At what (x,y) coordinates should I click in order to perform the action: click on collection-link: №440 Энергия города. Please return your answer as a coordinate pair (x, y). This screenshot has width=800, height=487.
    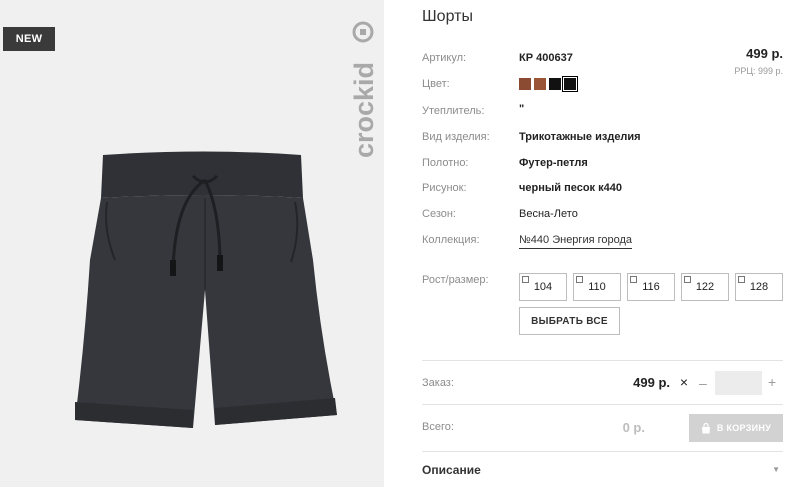
    Looking at the image, I should click on (576, 241).